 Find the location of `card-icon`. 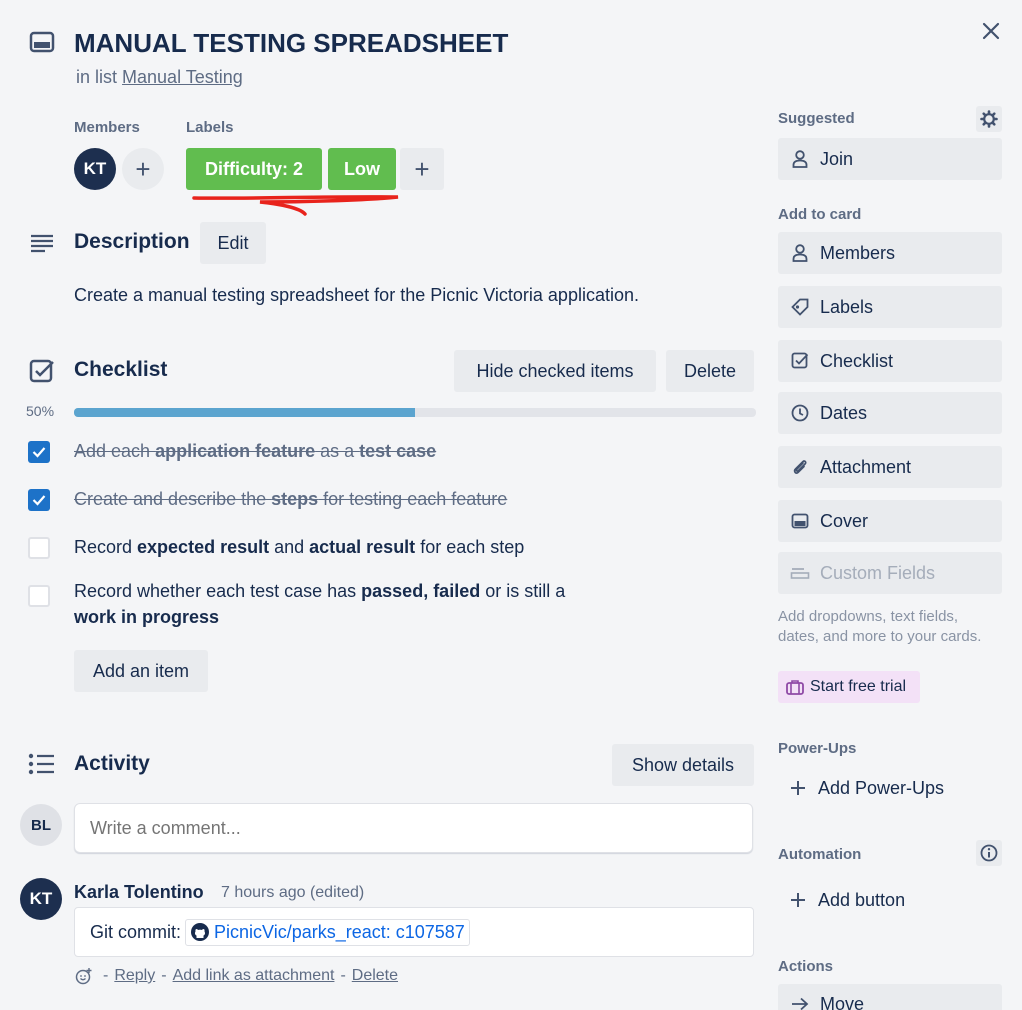

card-icon is located at coordinates (42, 42).